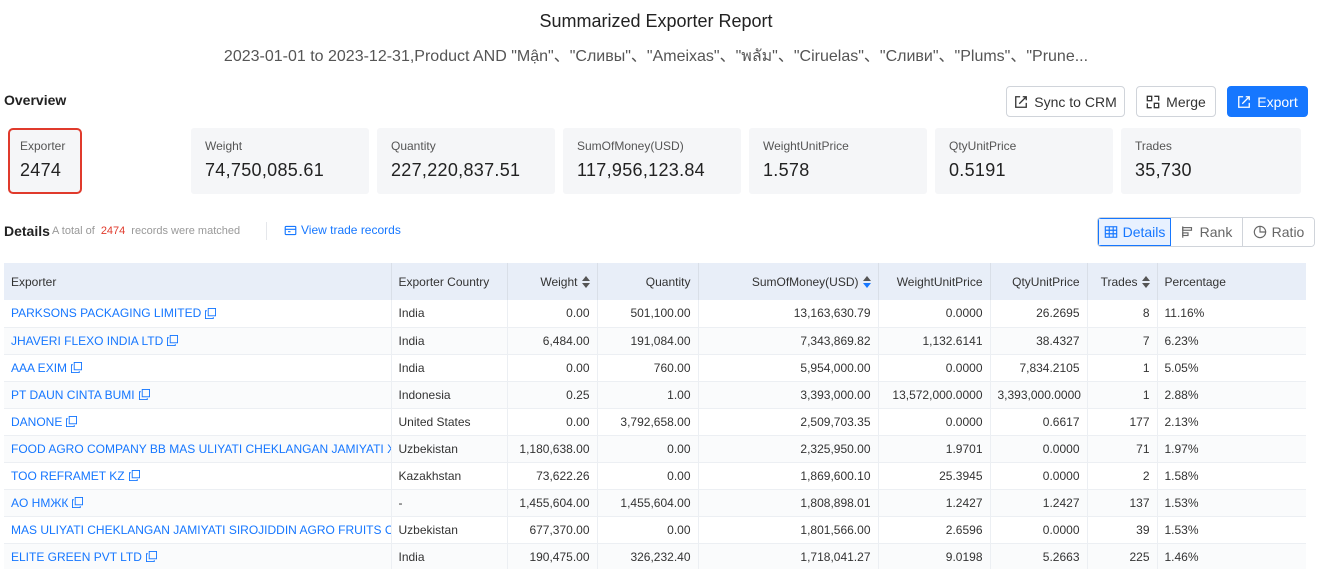 This screenshot has width=1321, height=569. What do you see at coordinates (805, 281) in the screenshot?
I see `col-sum-of-money-label: SumOfMoney(USD)` at bounding box center [805, 281].